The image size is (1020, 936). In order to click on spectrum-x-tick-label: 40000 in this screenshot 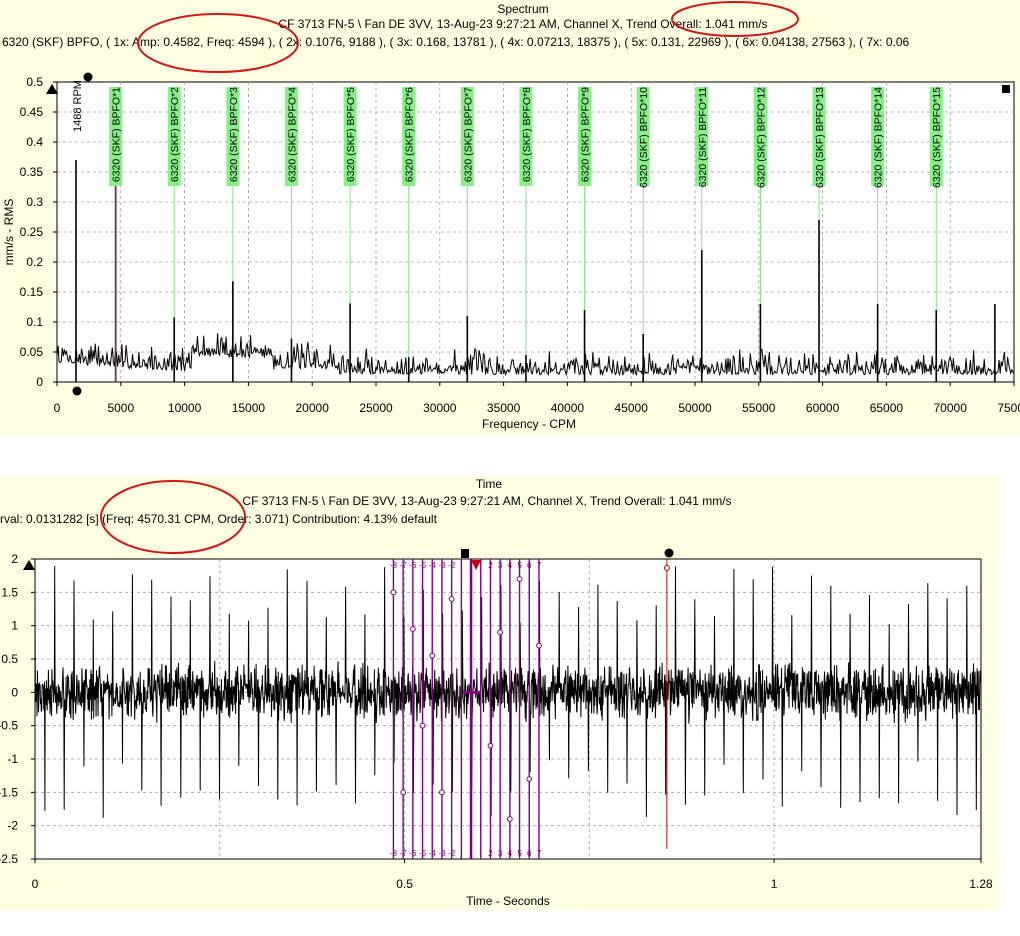, I will do `click(568, 408)`.